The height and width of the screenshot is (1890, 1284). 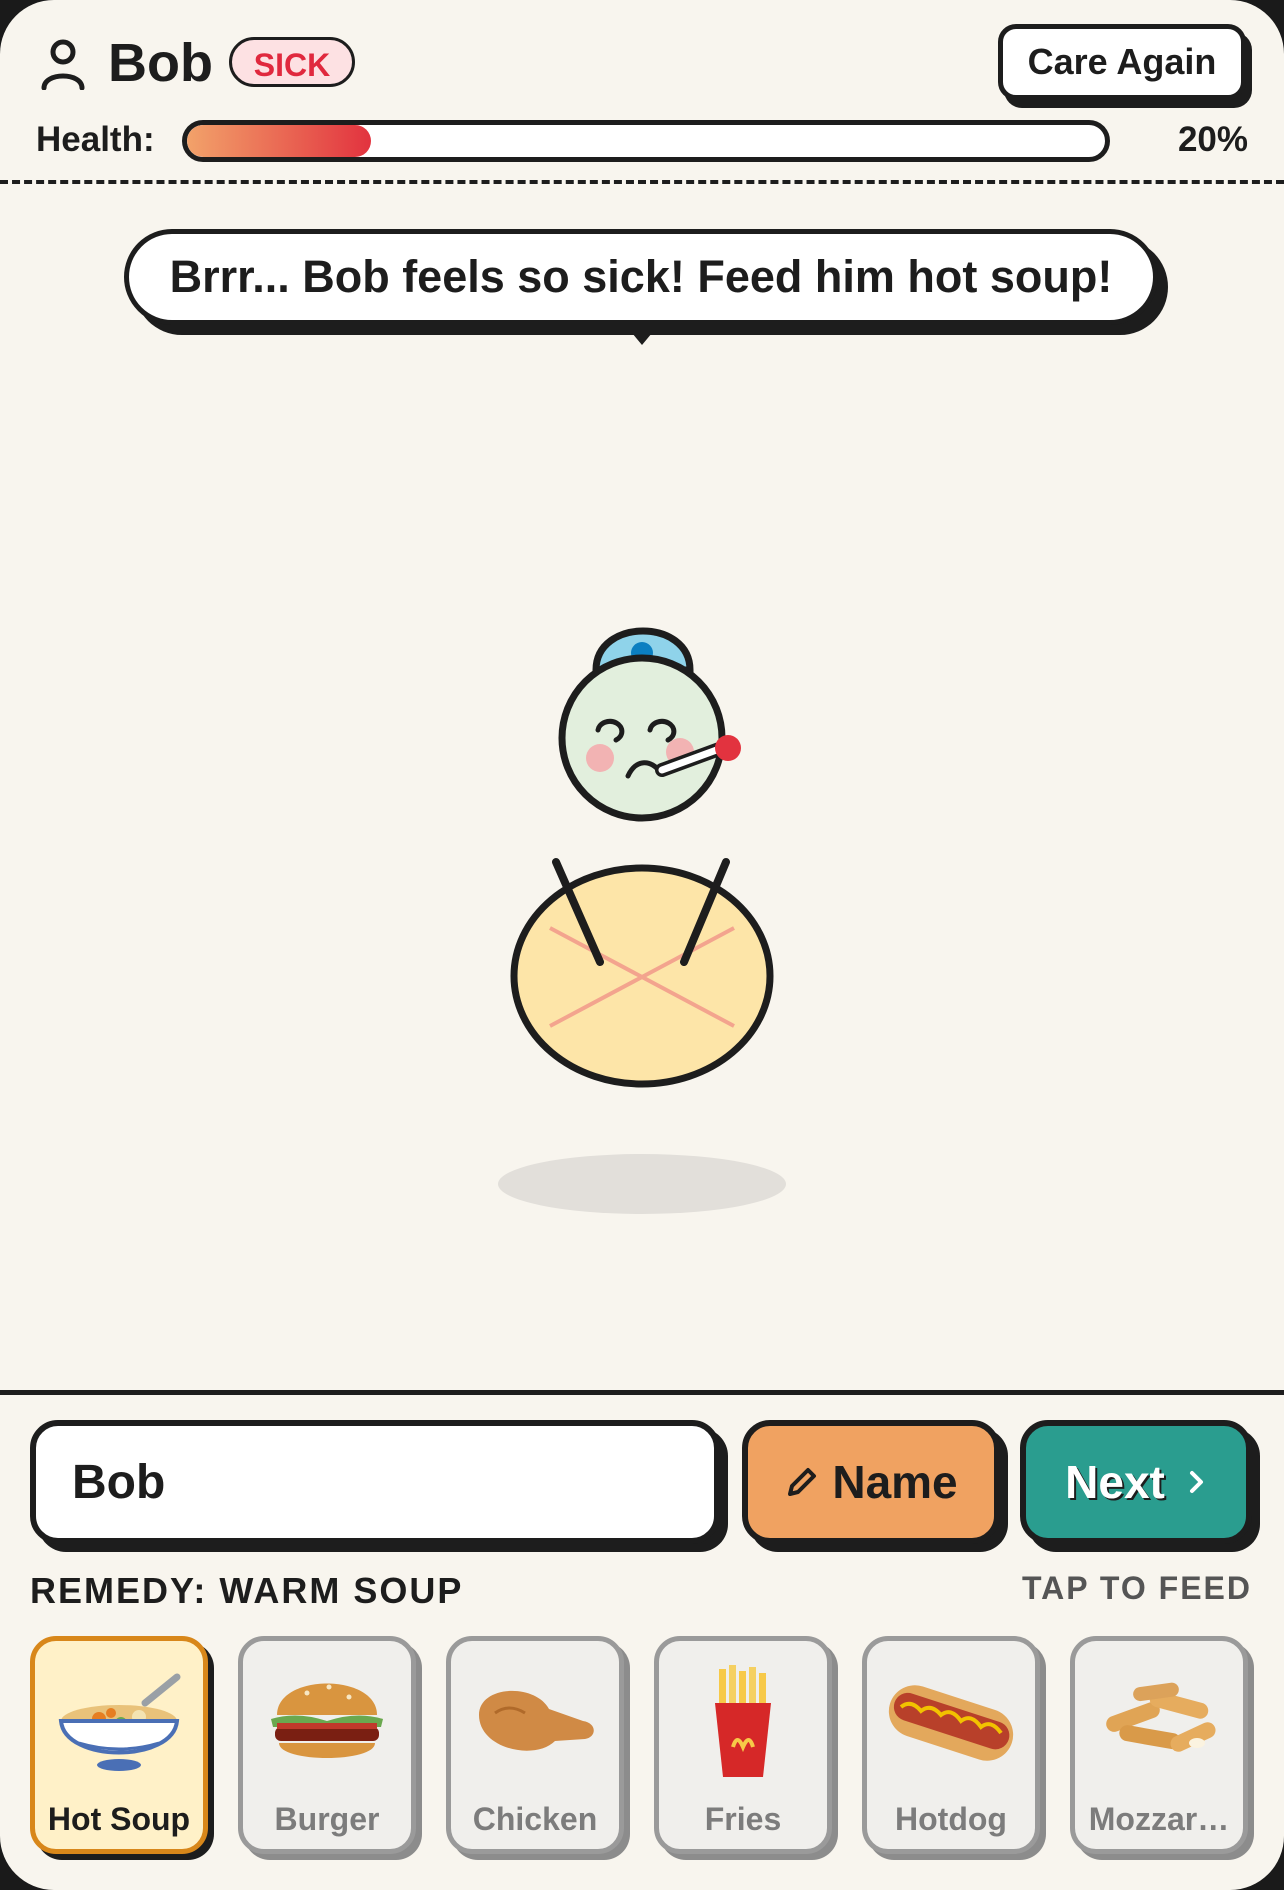 What do you see at coordinates (1122, 62) in the screenshot?
I see `care-again-button: Care Again` at bounding box center [1122, 62].